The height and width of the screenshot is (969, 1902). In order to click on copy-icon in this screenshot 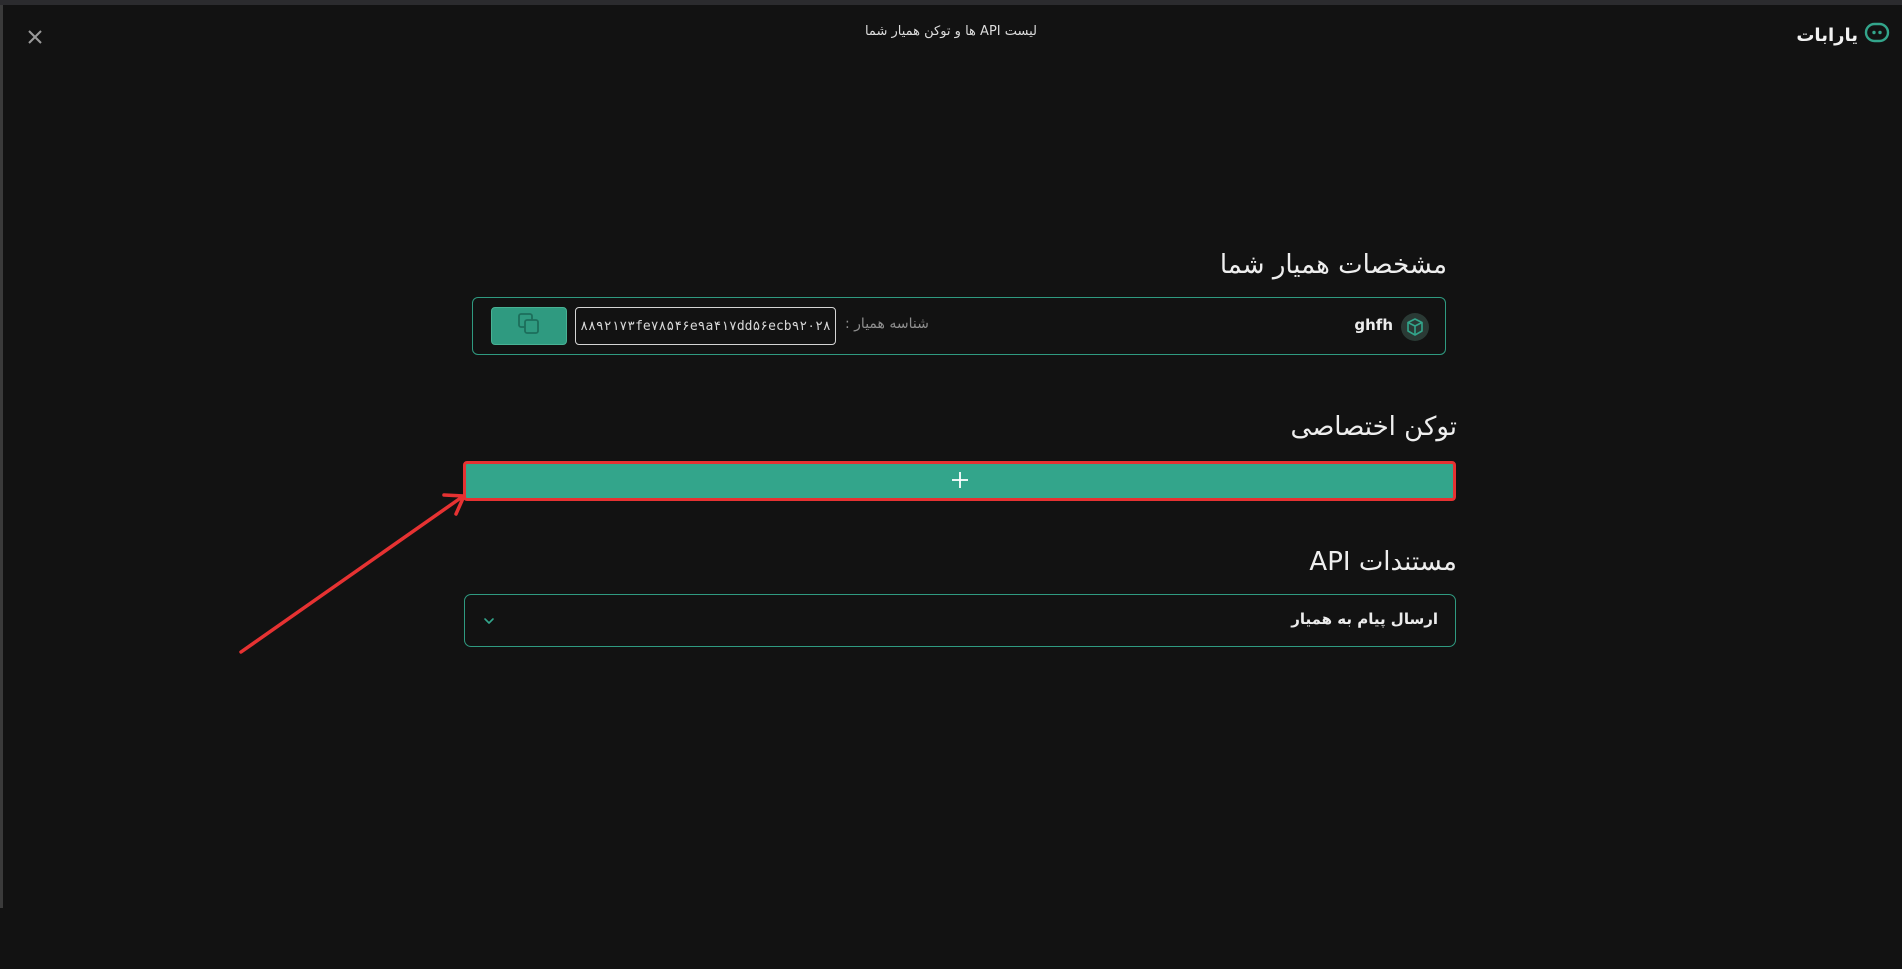, I will do `click(529, 326)`.